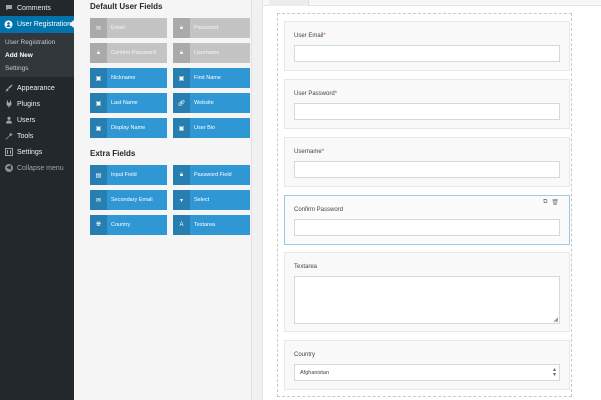 This screenshot has width=601, height=400. What do you see at coordinates (211, 128) in the screenshot?
I see `field-button-user-bio: ▣ User Bio` at bounding box center [211, 128].